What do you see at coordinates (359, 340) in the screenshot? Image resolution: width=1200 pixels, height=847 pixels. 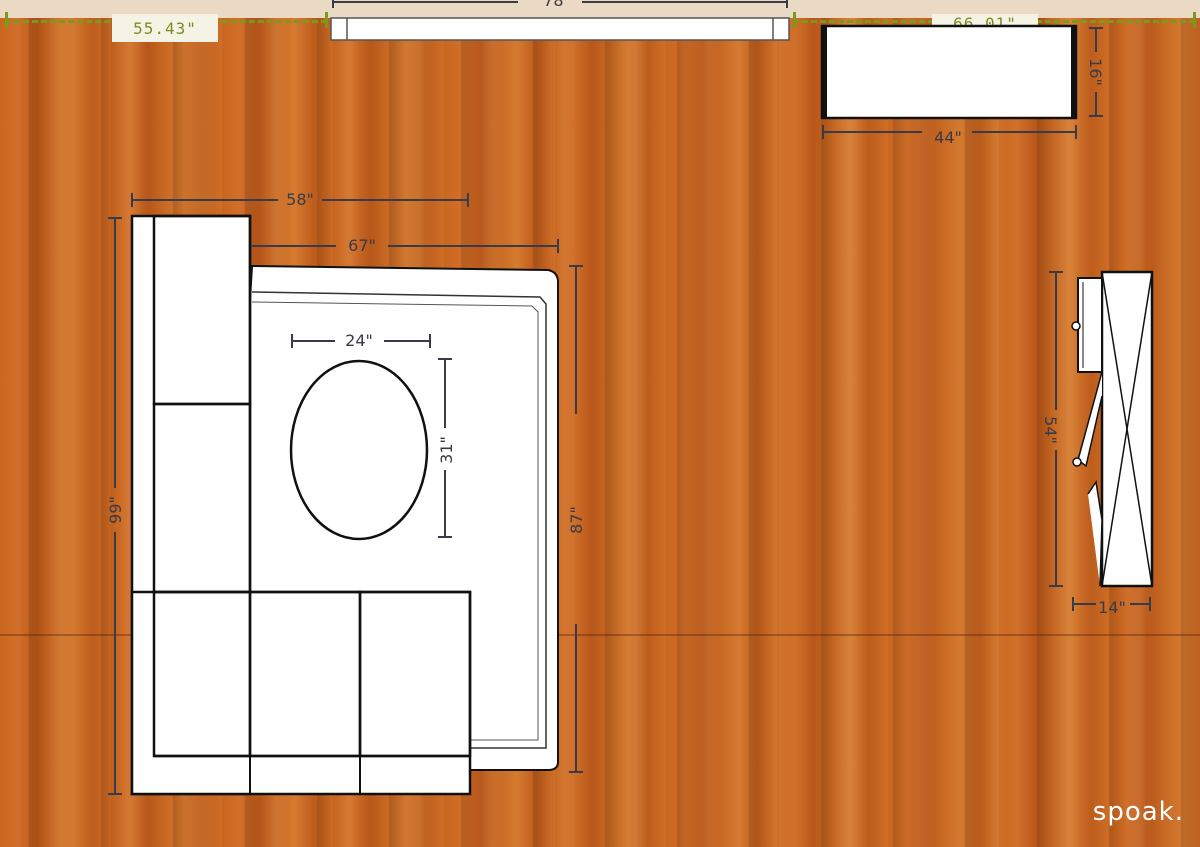 I see `table-width-label: 24"` at bounding box center [359, 340].